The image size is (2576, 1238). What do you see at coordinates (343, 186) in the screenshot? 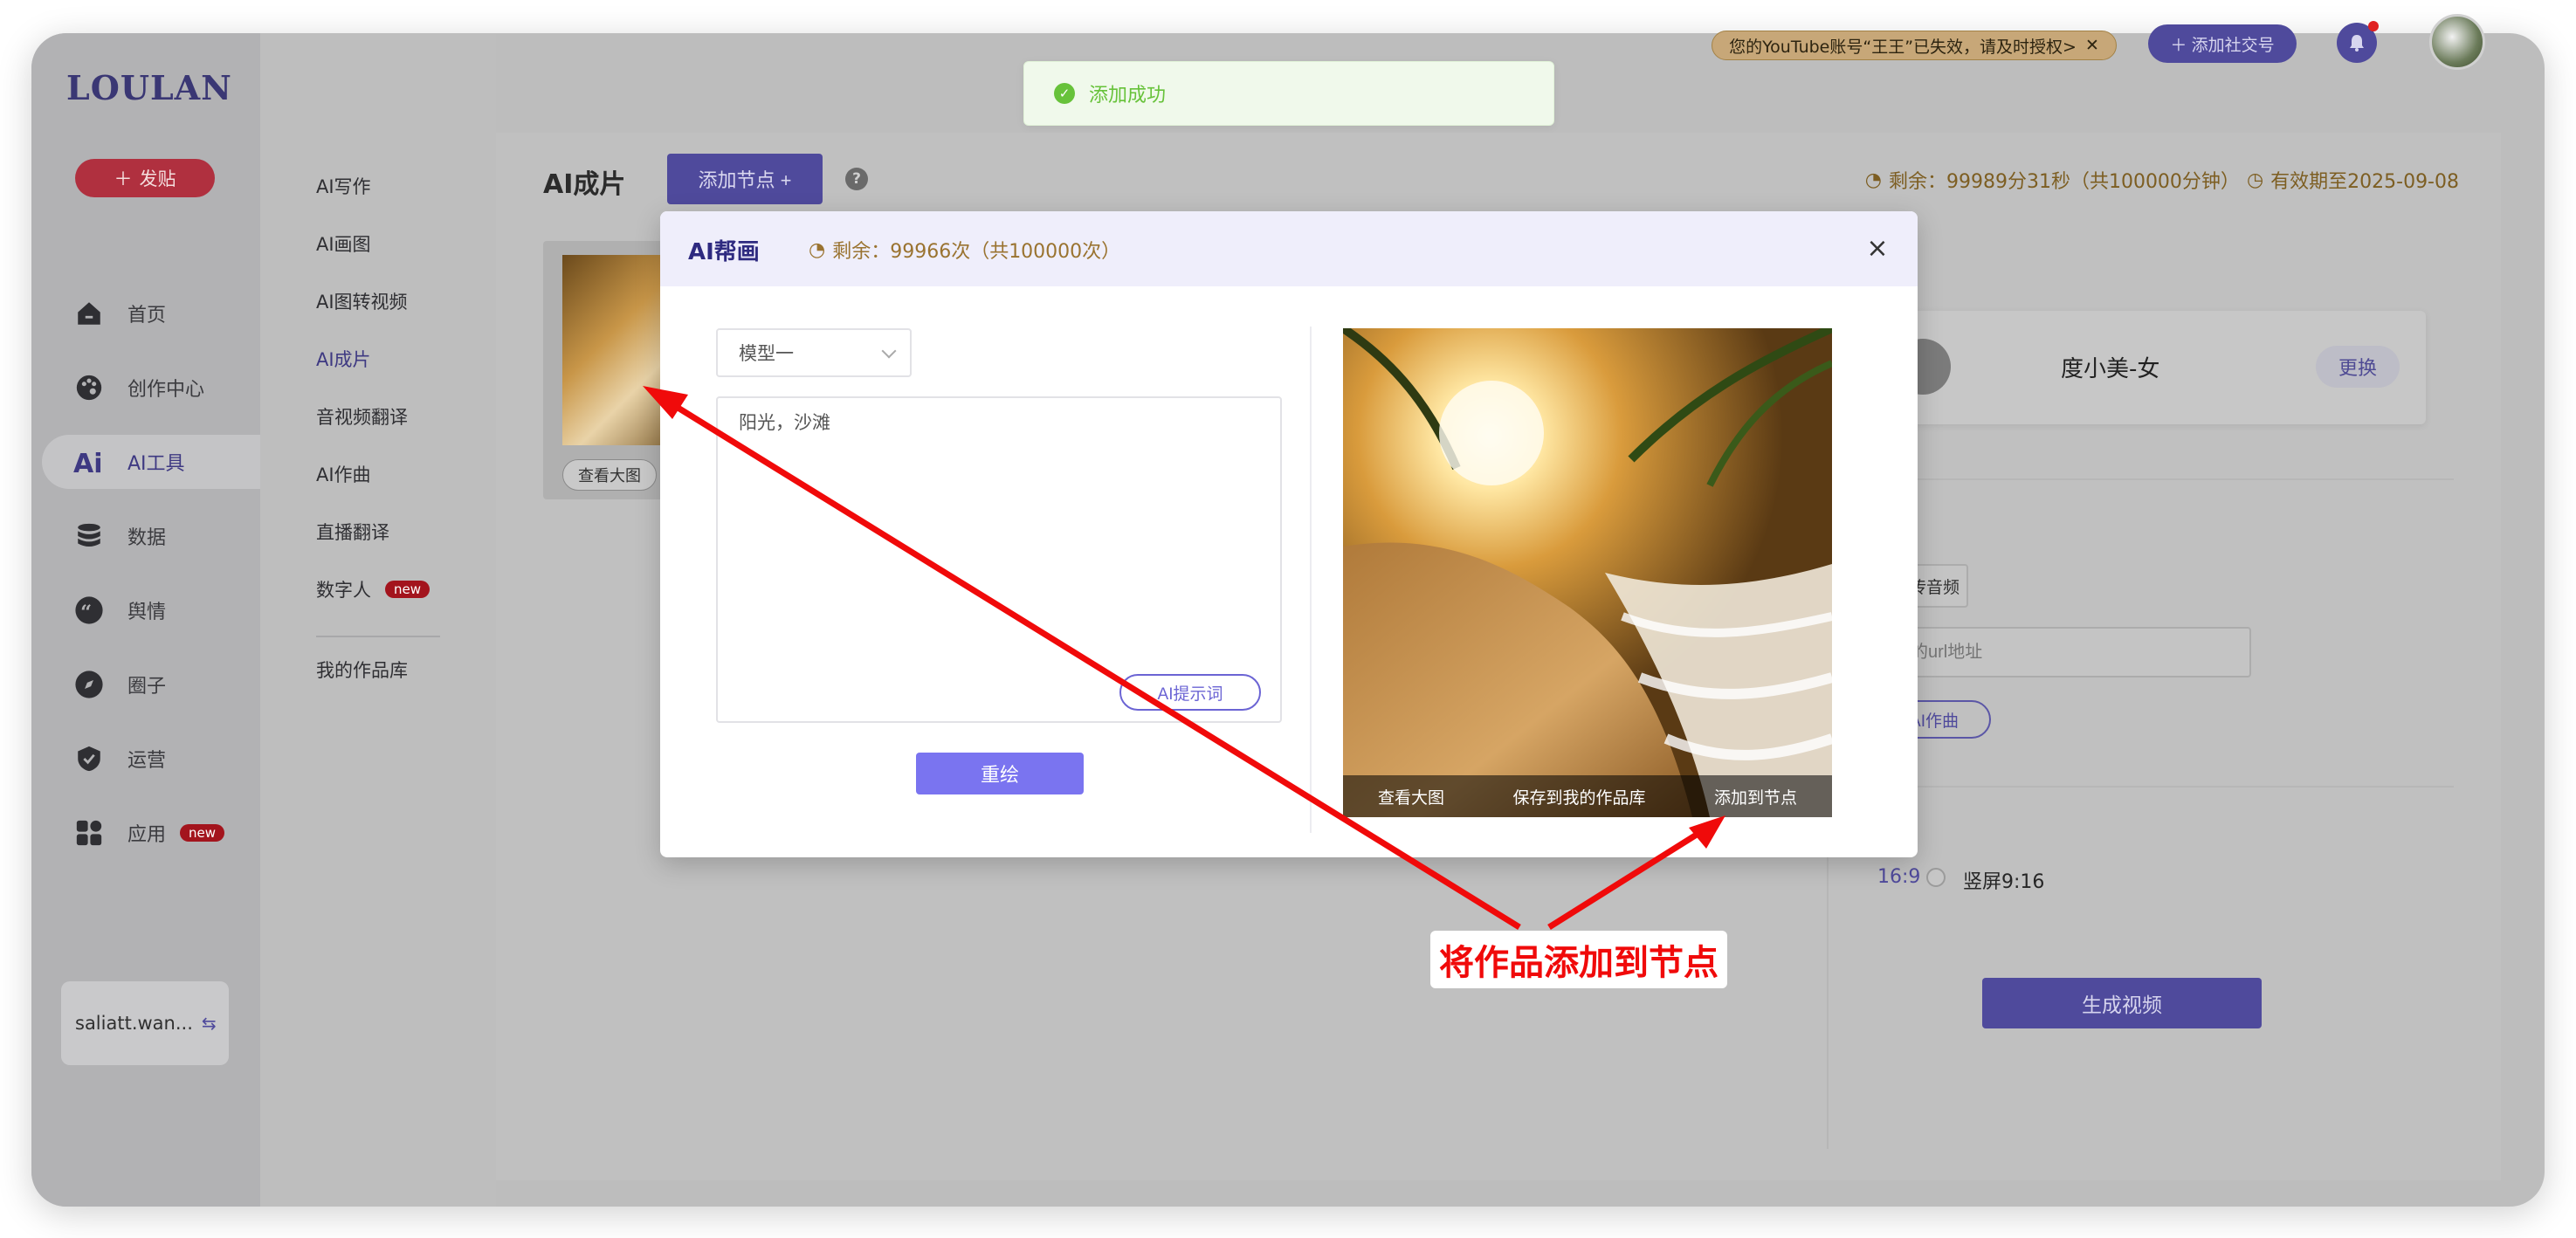
I see `subnav-item-ai-writing: AI写作` at bounding box center [343, 186].